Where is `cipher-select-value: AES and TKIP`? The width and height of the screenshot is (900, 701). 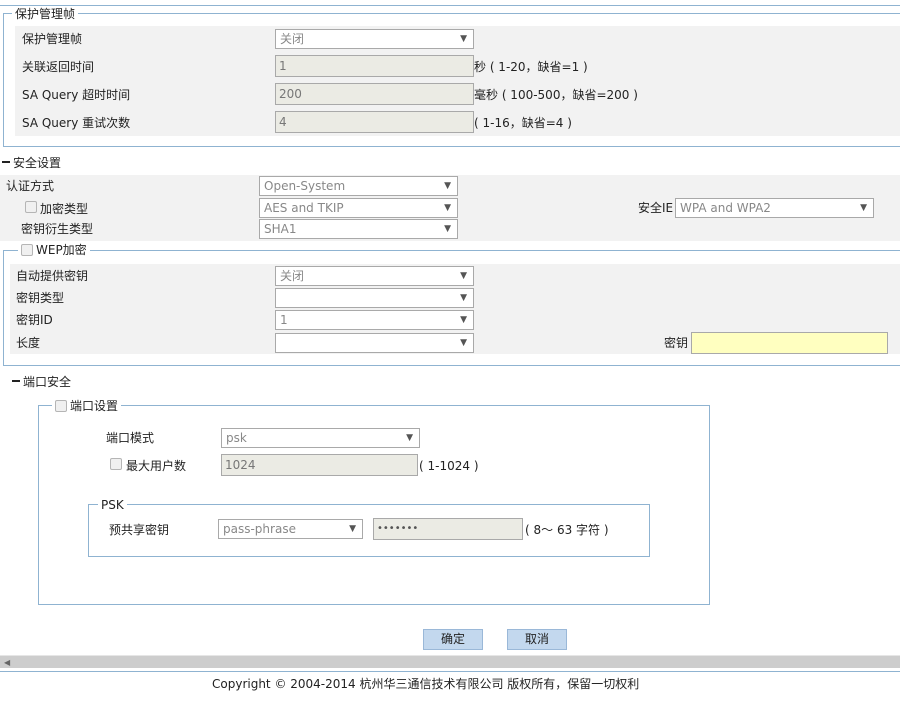
cipher-select-value: AES and TKIP is located at coordinates (304, 208).